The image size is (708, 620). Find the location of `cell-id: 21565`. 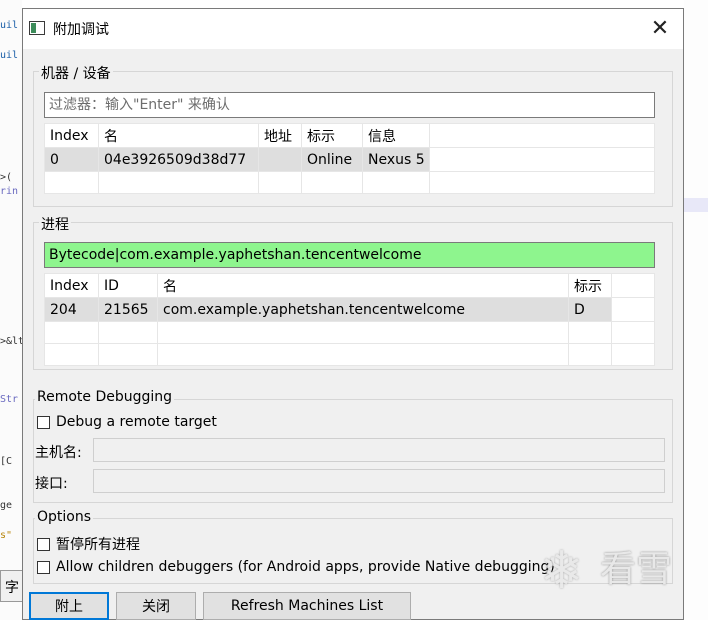

cell-id: 21565 is located at coordinates (128, 309).